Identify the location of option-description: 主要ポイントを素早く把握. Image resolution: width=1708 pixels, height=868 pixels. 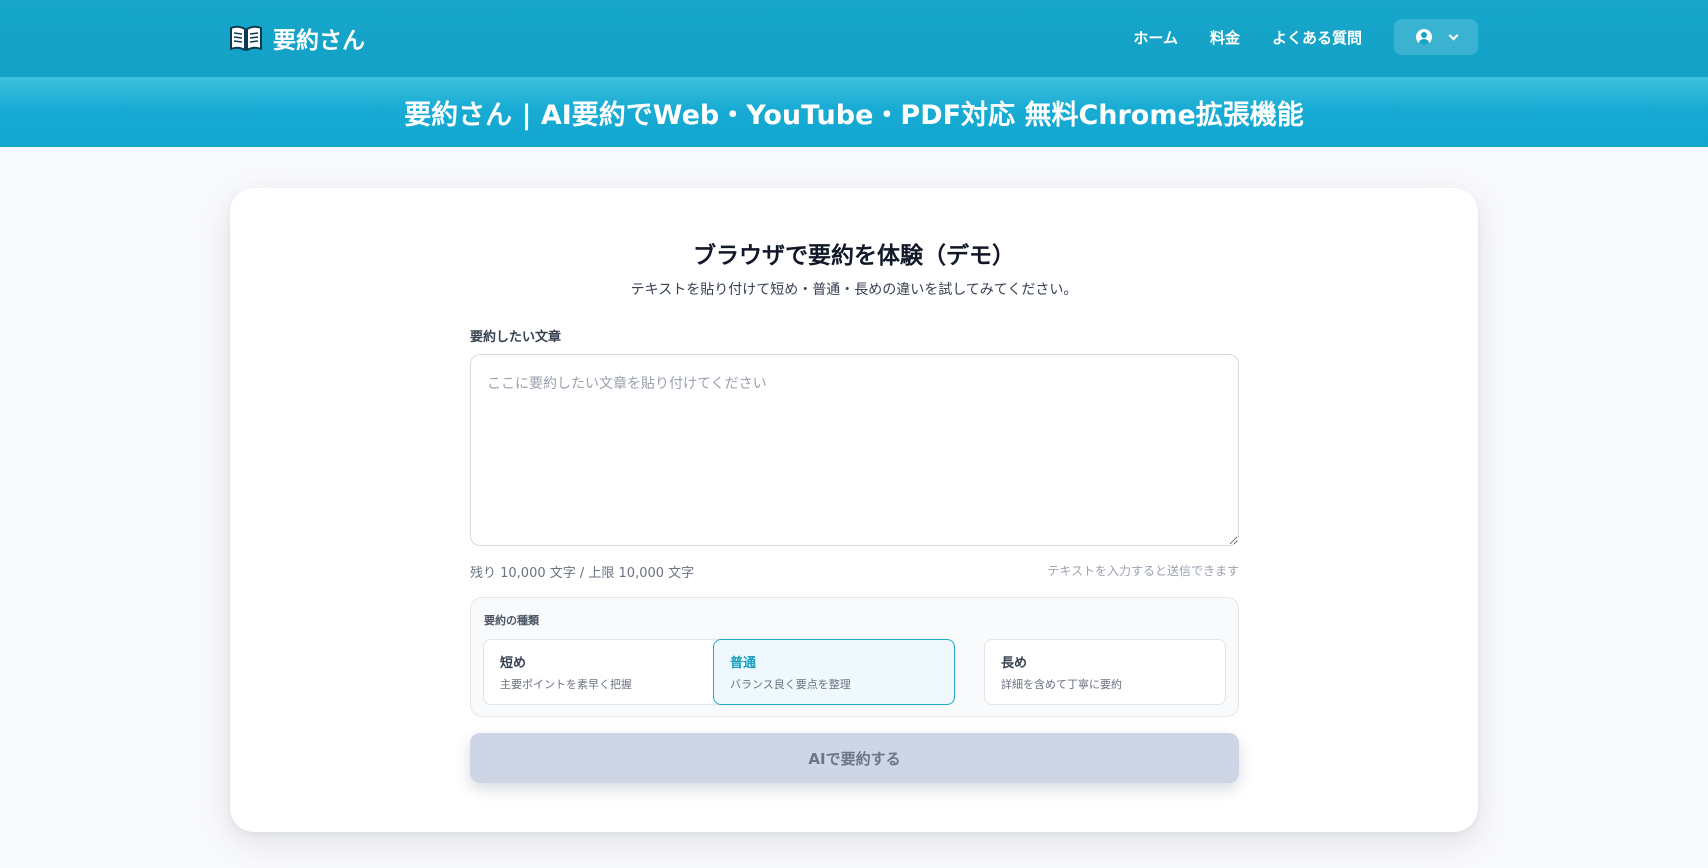
(566, 684).